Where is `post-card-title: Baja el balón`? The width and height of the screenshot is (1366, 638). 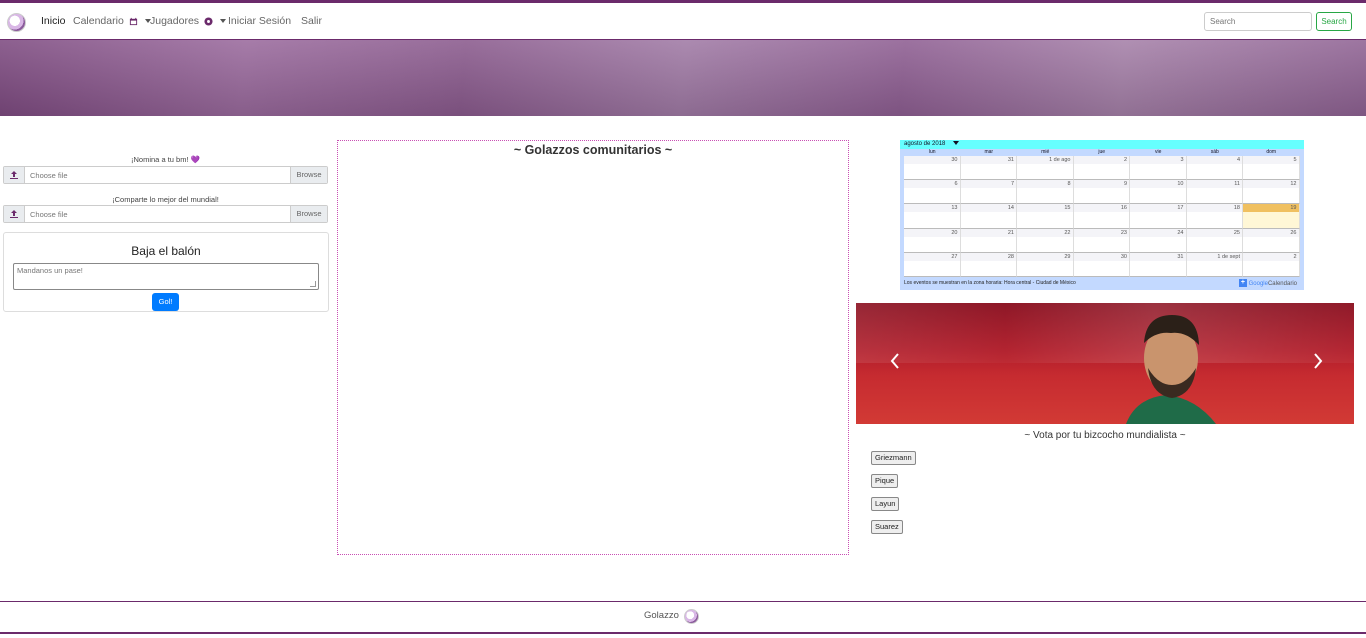 post-card-title: Baja el balón is located at coordinates (166, 251).